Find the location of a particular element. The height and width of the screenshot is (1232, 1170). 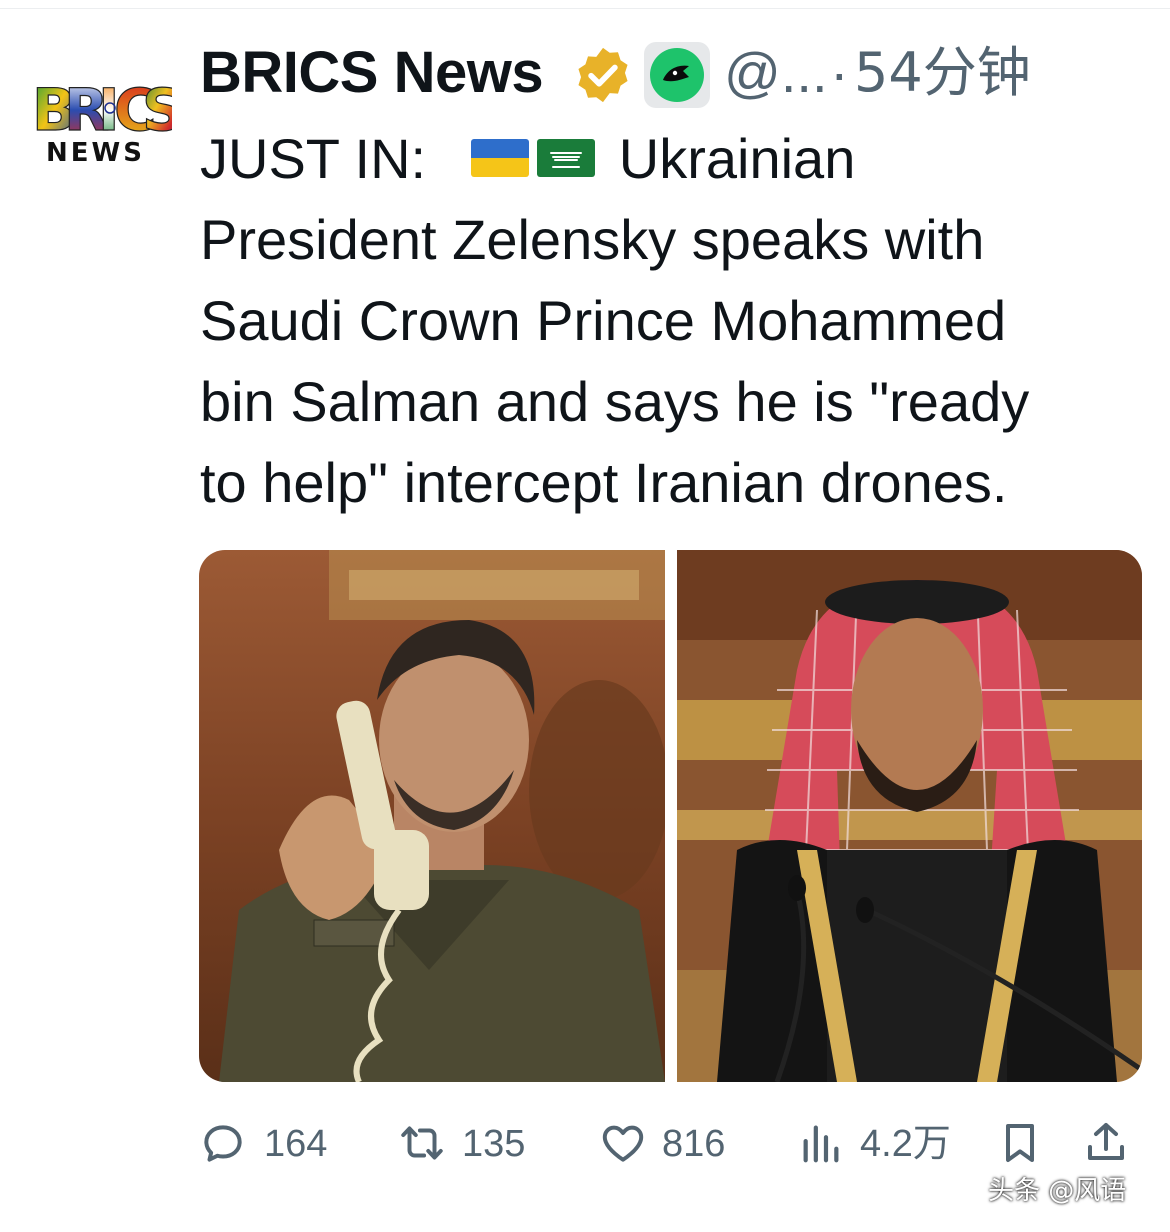

like-button: 816 is located at coordinates (663, 1144).